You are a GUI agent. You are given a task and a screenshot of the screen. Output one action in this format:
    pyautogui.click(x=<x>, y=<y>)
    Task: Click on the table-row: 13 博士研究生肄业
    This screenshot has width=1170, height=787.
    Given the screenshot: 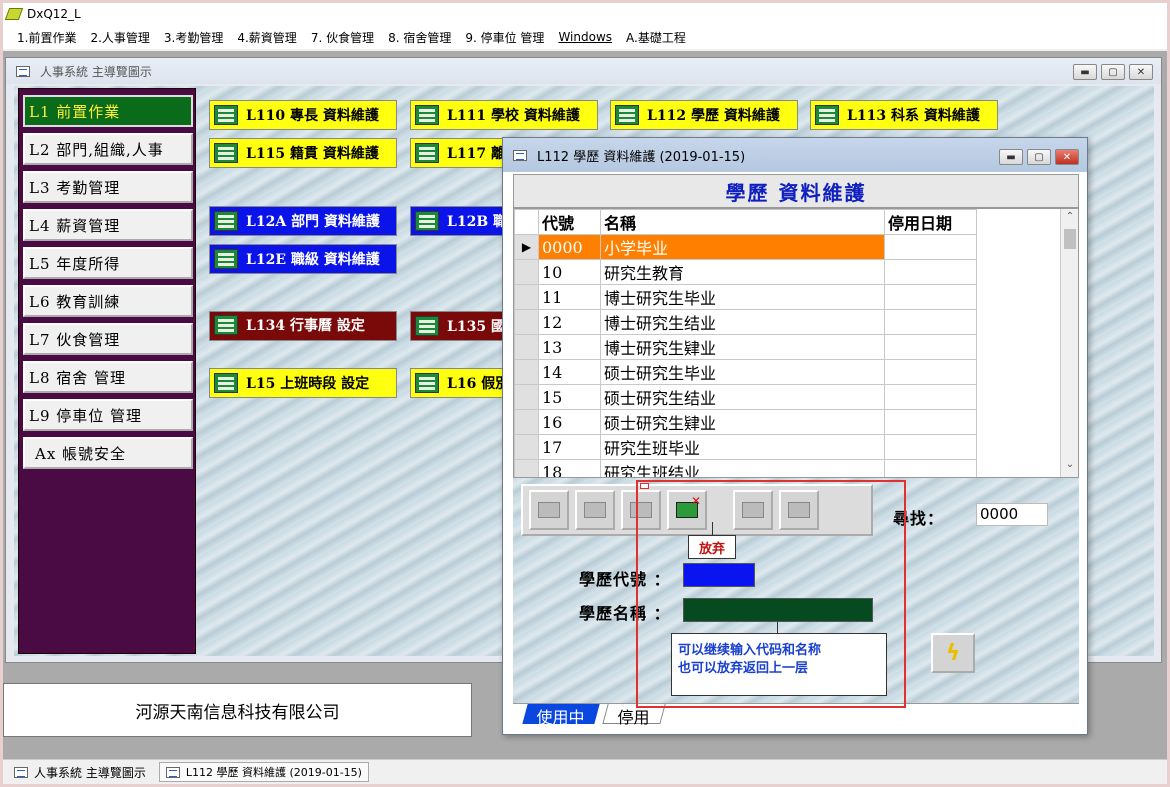 What is the action you would take?
    pyautogui.click(x=745, y=347)
    